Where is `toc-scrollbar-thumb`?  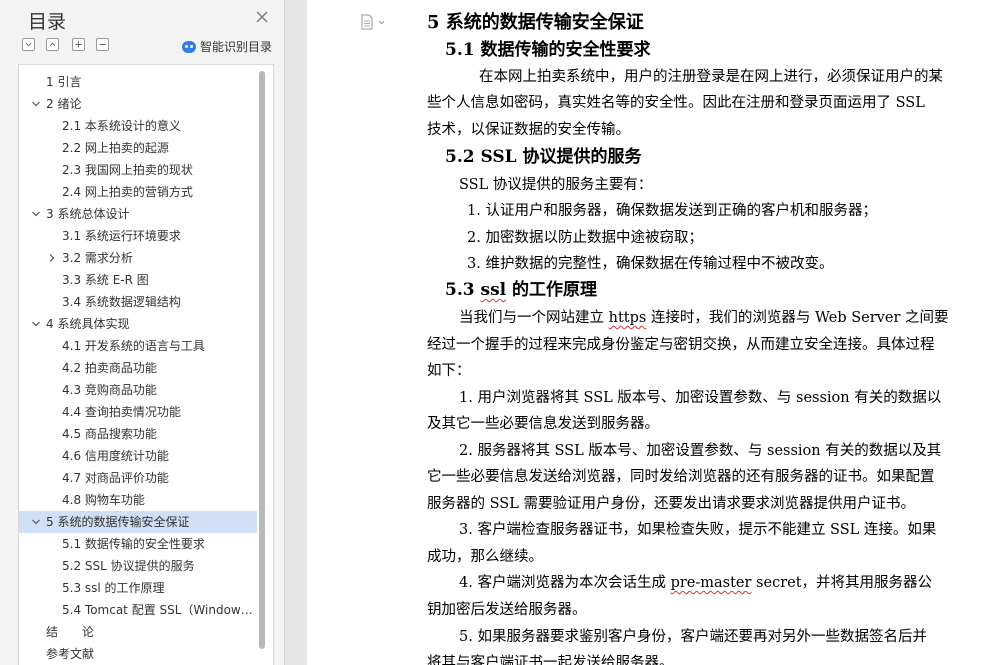 toc-scrollbar-thumb is located at coordinates (262, 360).